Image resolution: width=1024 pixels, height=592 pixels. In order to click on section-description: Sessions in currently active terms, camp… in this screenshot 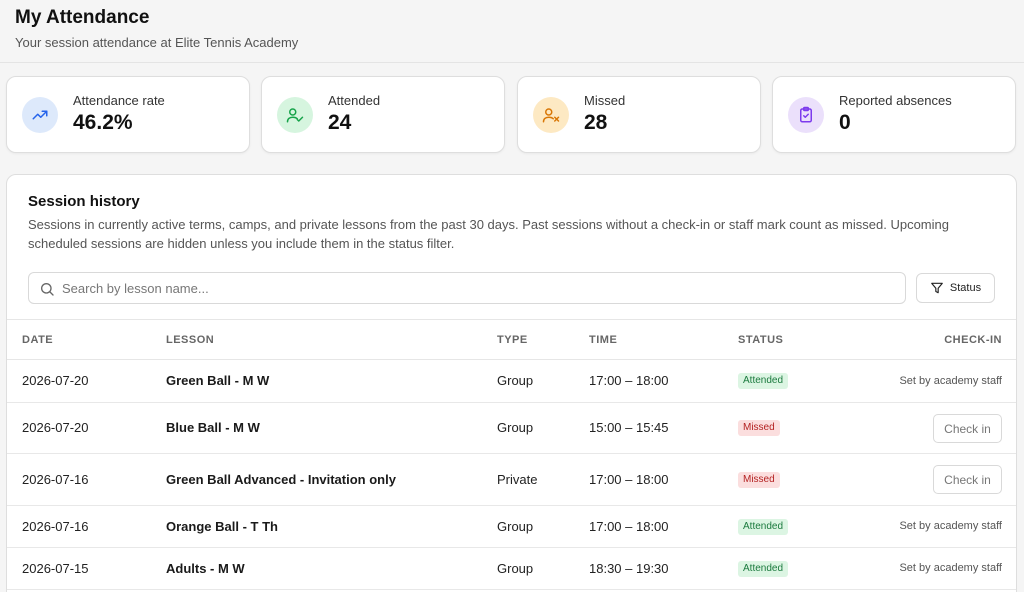, I will do `click(488, 234)`.